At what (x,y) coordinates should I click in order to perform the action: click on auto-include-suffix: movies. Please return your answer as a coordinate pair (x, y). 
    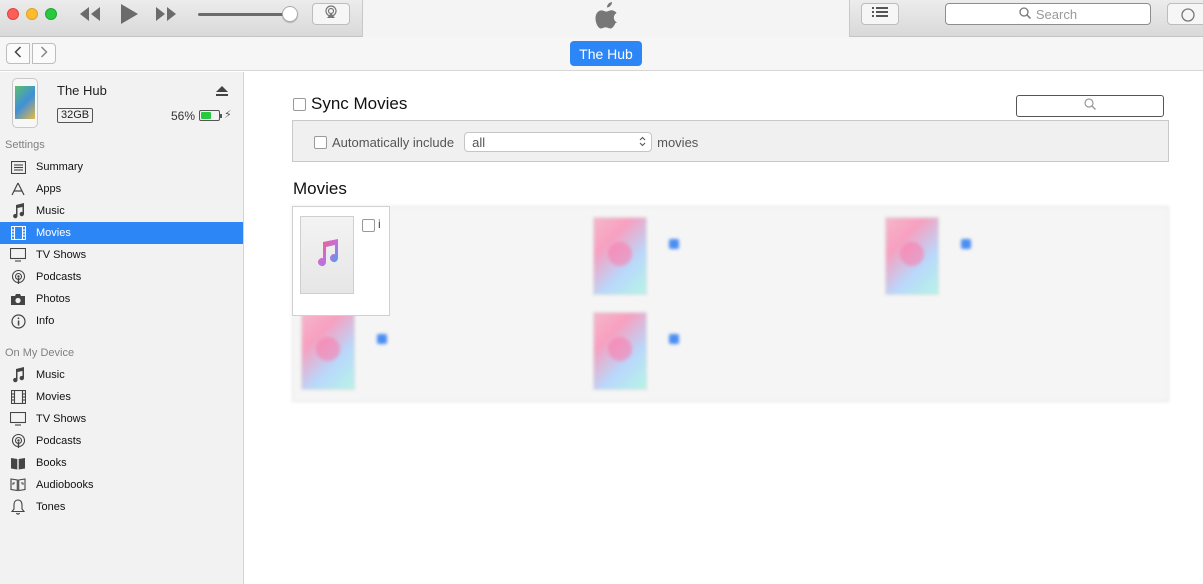
    Looking at the image, I should click on (678, 142).